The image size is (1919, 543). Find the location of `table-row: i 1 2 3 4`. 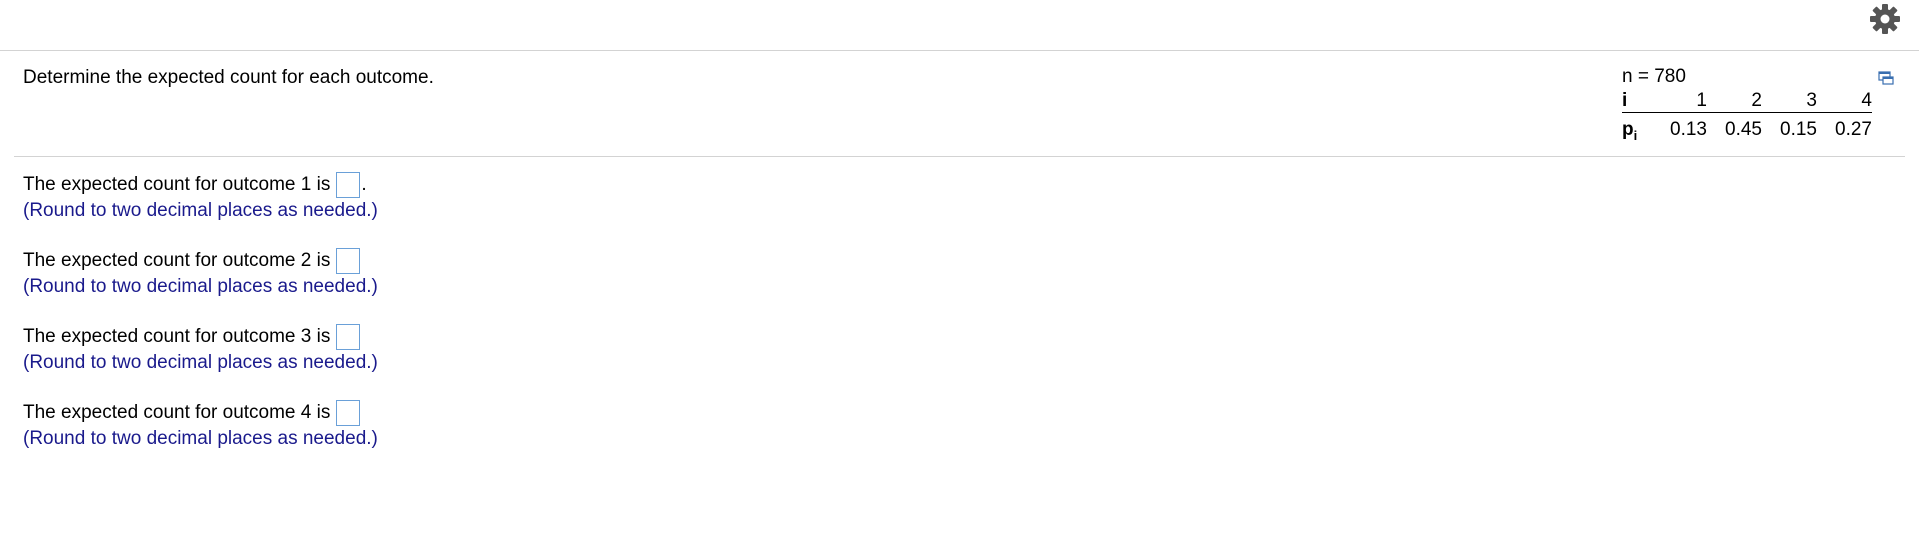

table-row: i 1 2 3 4 is located at coordinates (1747, 101).